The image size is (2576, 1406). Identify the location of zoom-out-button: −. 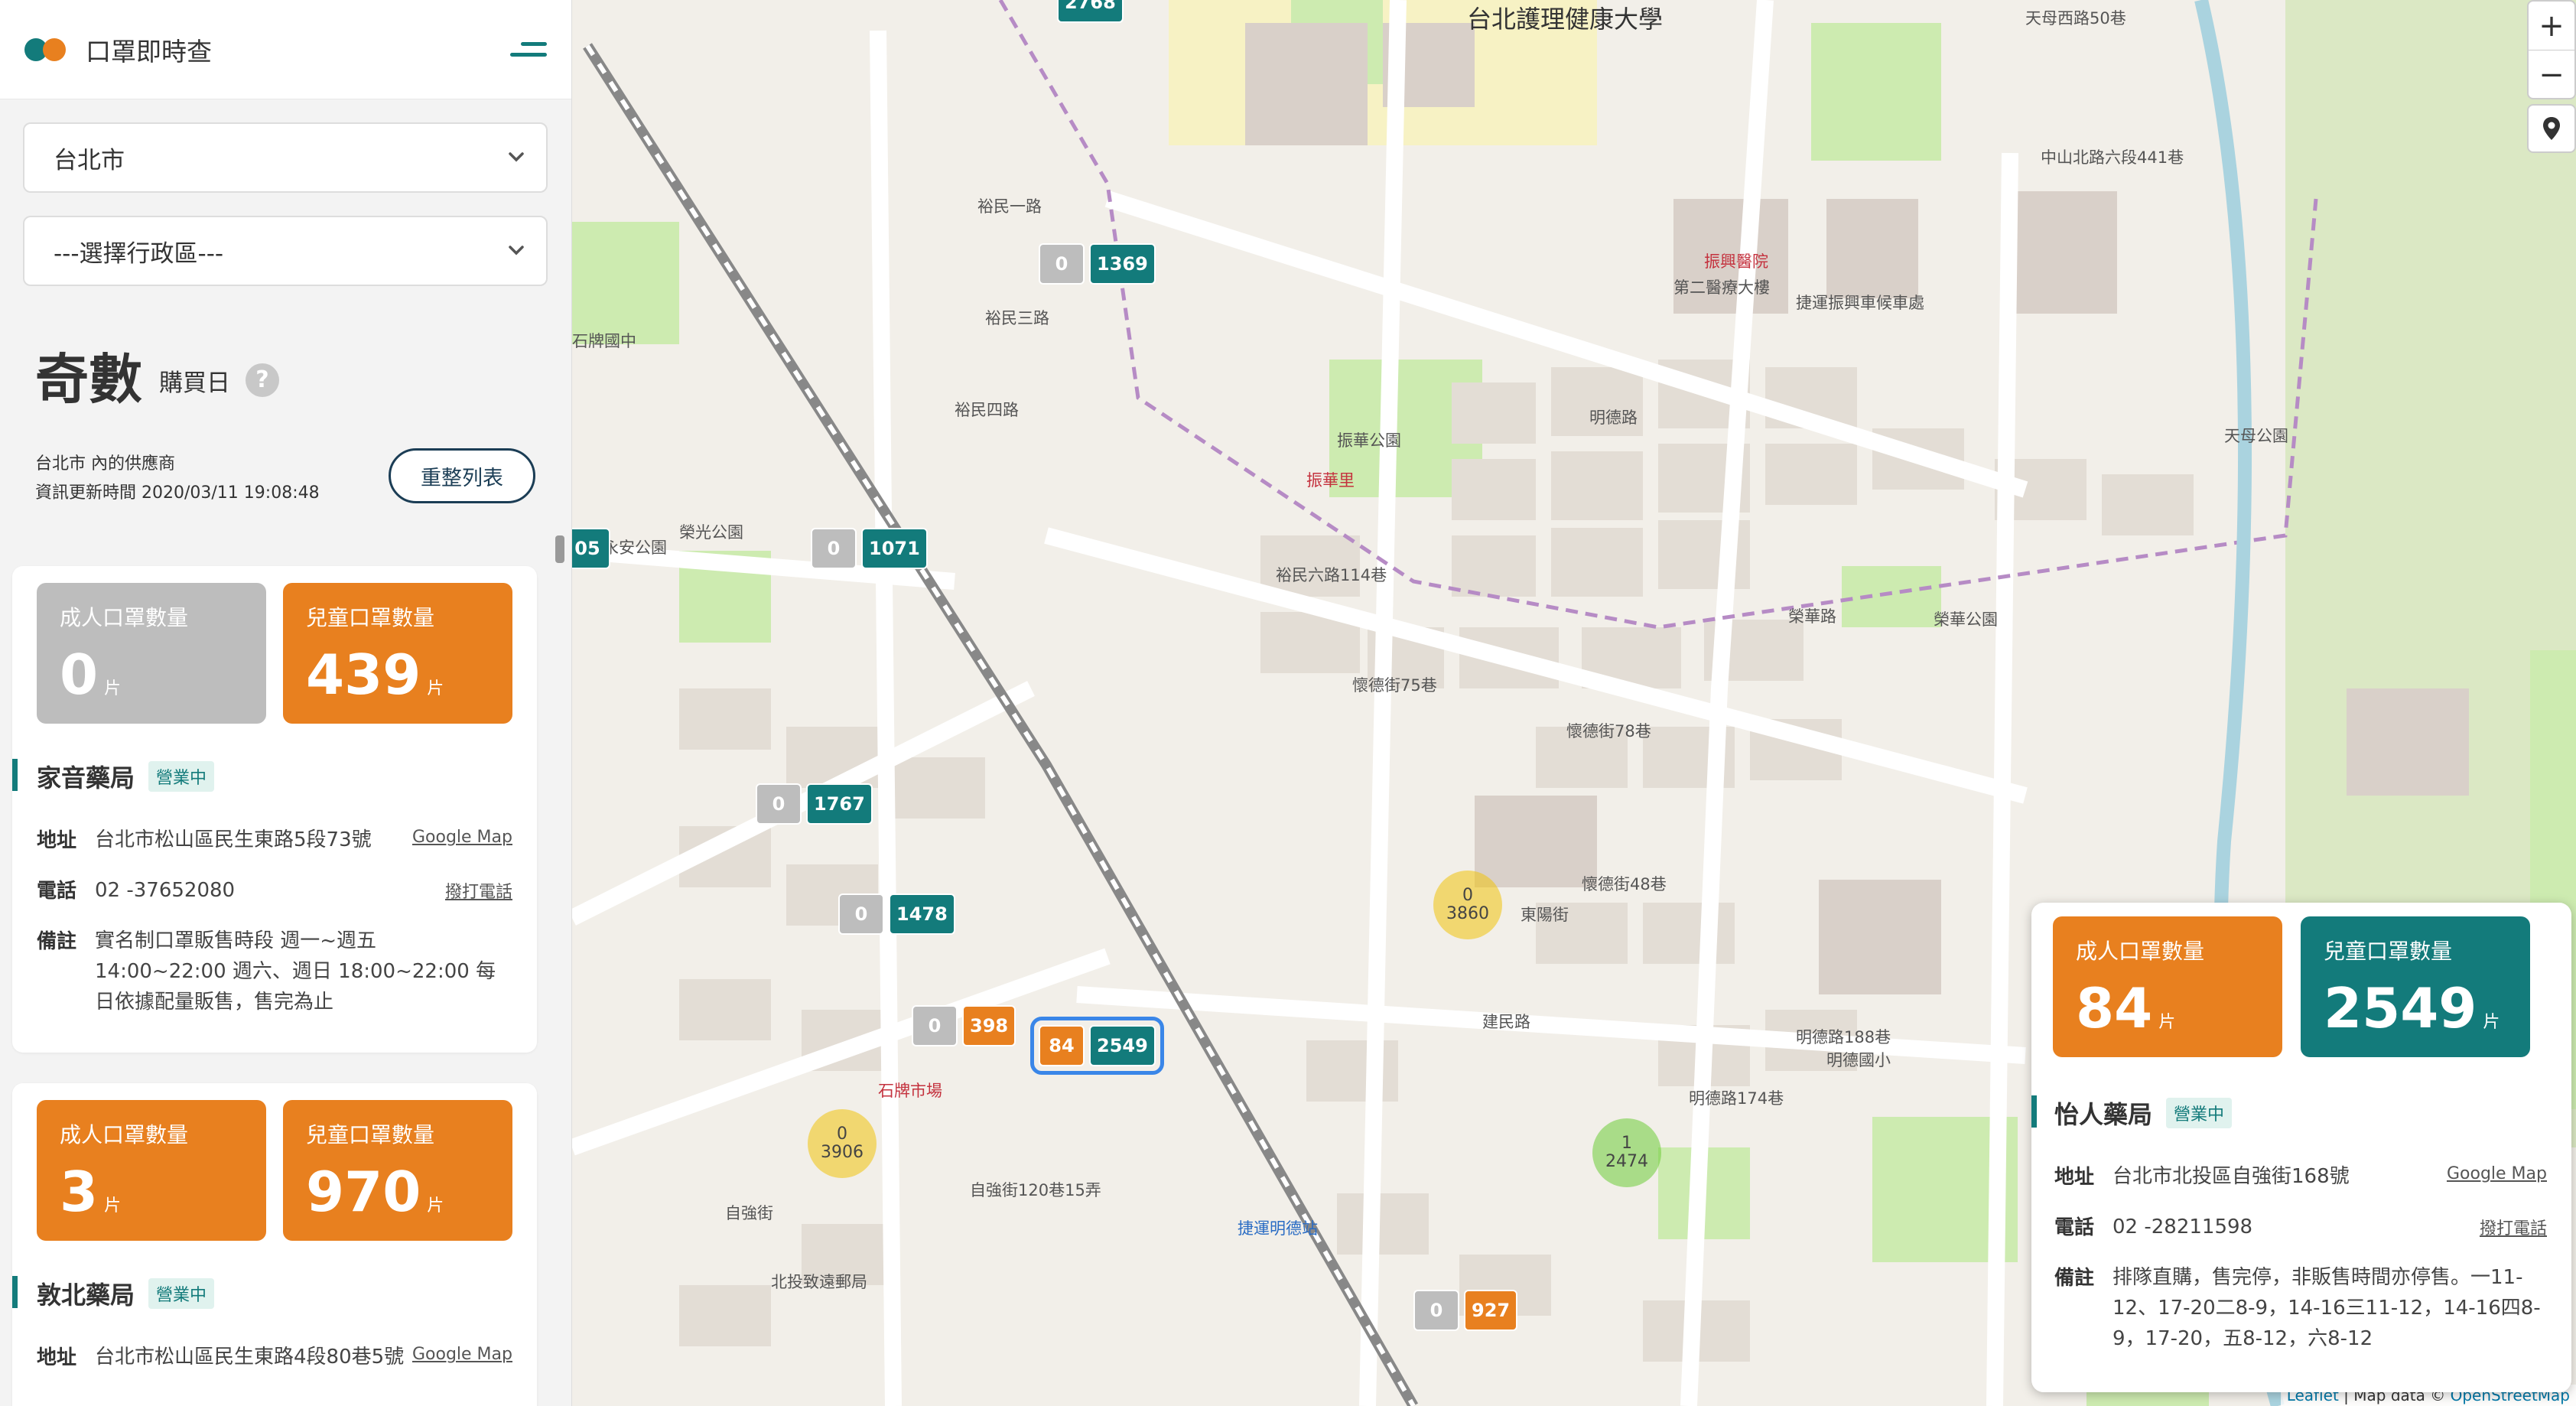
(2551, 74).